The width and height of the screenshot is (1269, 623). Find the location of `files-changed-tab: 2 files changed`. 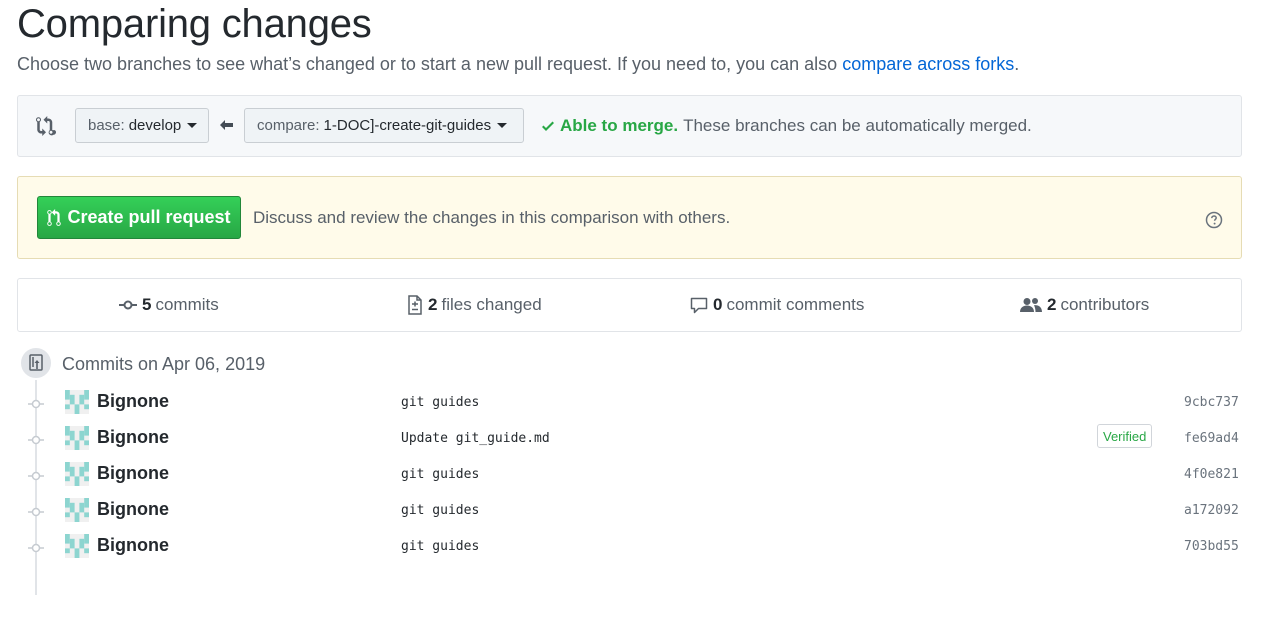

files-changed-tab: 2 files changed is located at coordinates (474, 305).